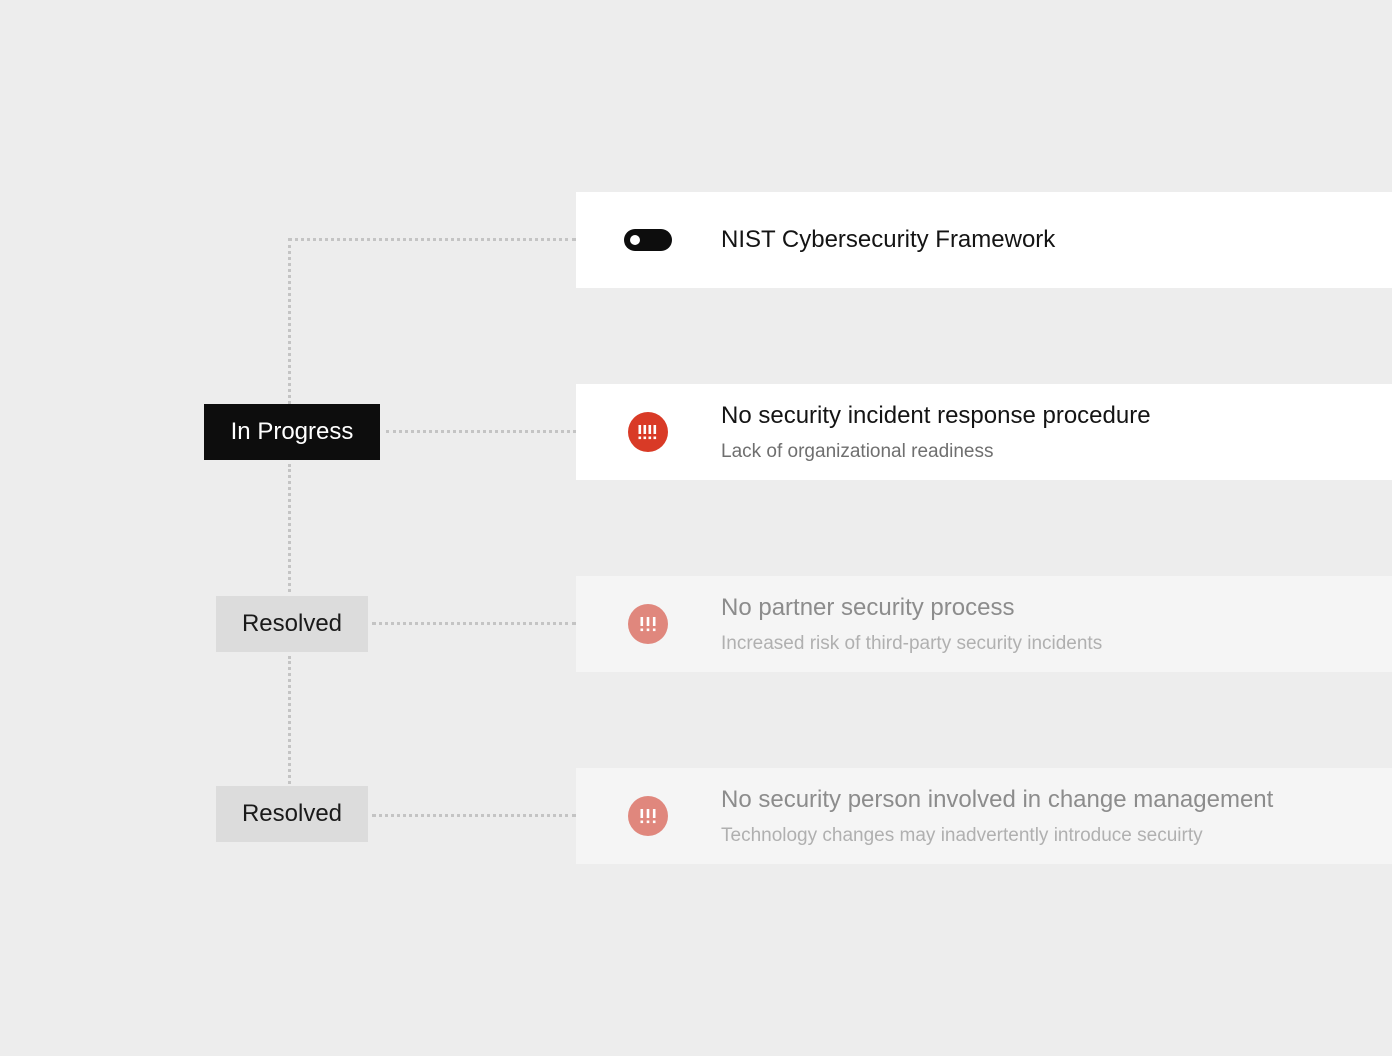 The image size is (1392, 1056). I want to click on framework-title: NIST Cybersecurity Framework, so click(888, 239).